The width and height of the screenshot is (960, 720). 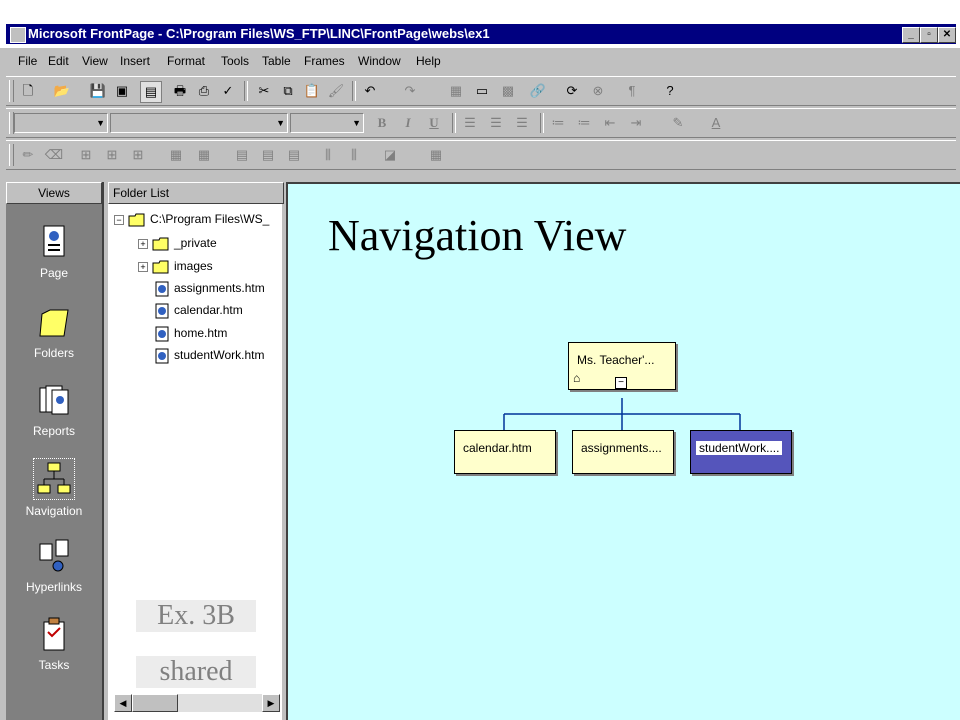 I want to click on align-right-icon: ☰, so click(x=522, y=123).